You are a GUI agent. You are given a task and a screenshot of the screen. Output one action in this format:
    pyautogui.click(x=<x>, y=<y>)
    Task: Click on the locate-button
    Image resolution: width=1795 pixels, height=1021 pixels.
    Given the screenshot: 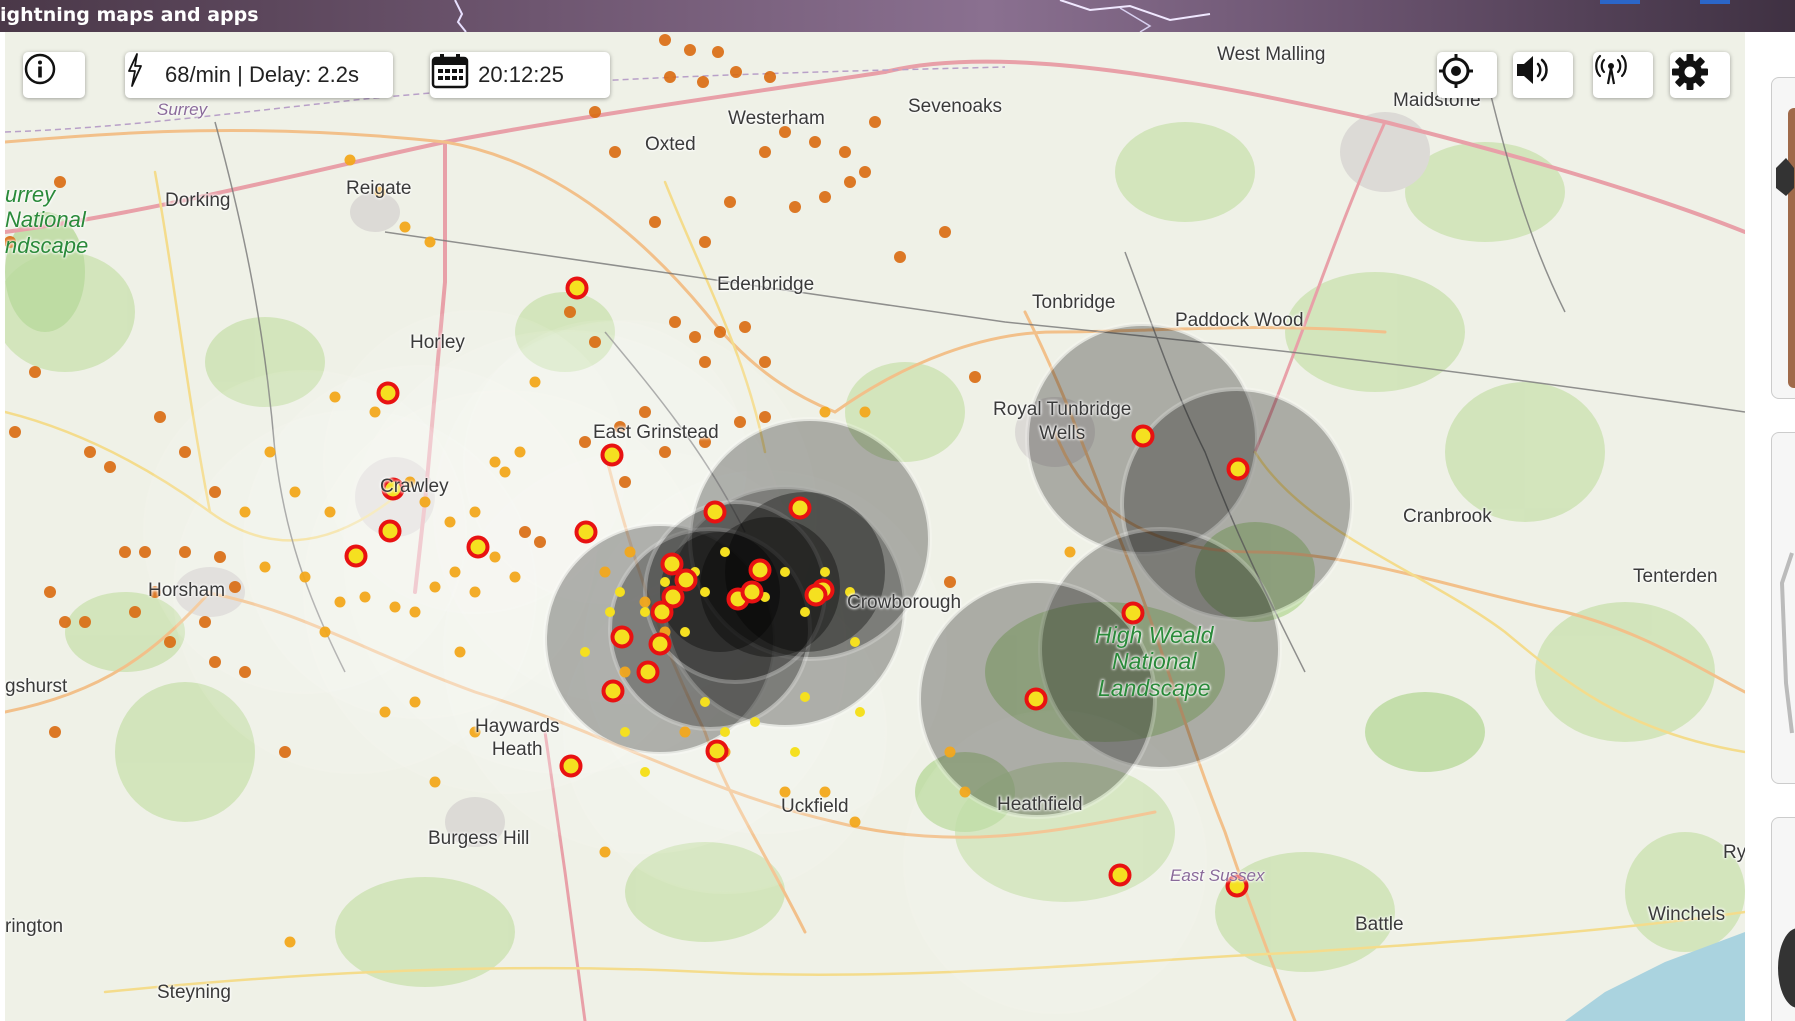 What is the action you would take?
    pyautogui.click(x=1467, y=75)
    